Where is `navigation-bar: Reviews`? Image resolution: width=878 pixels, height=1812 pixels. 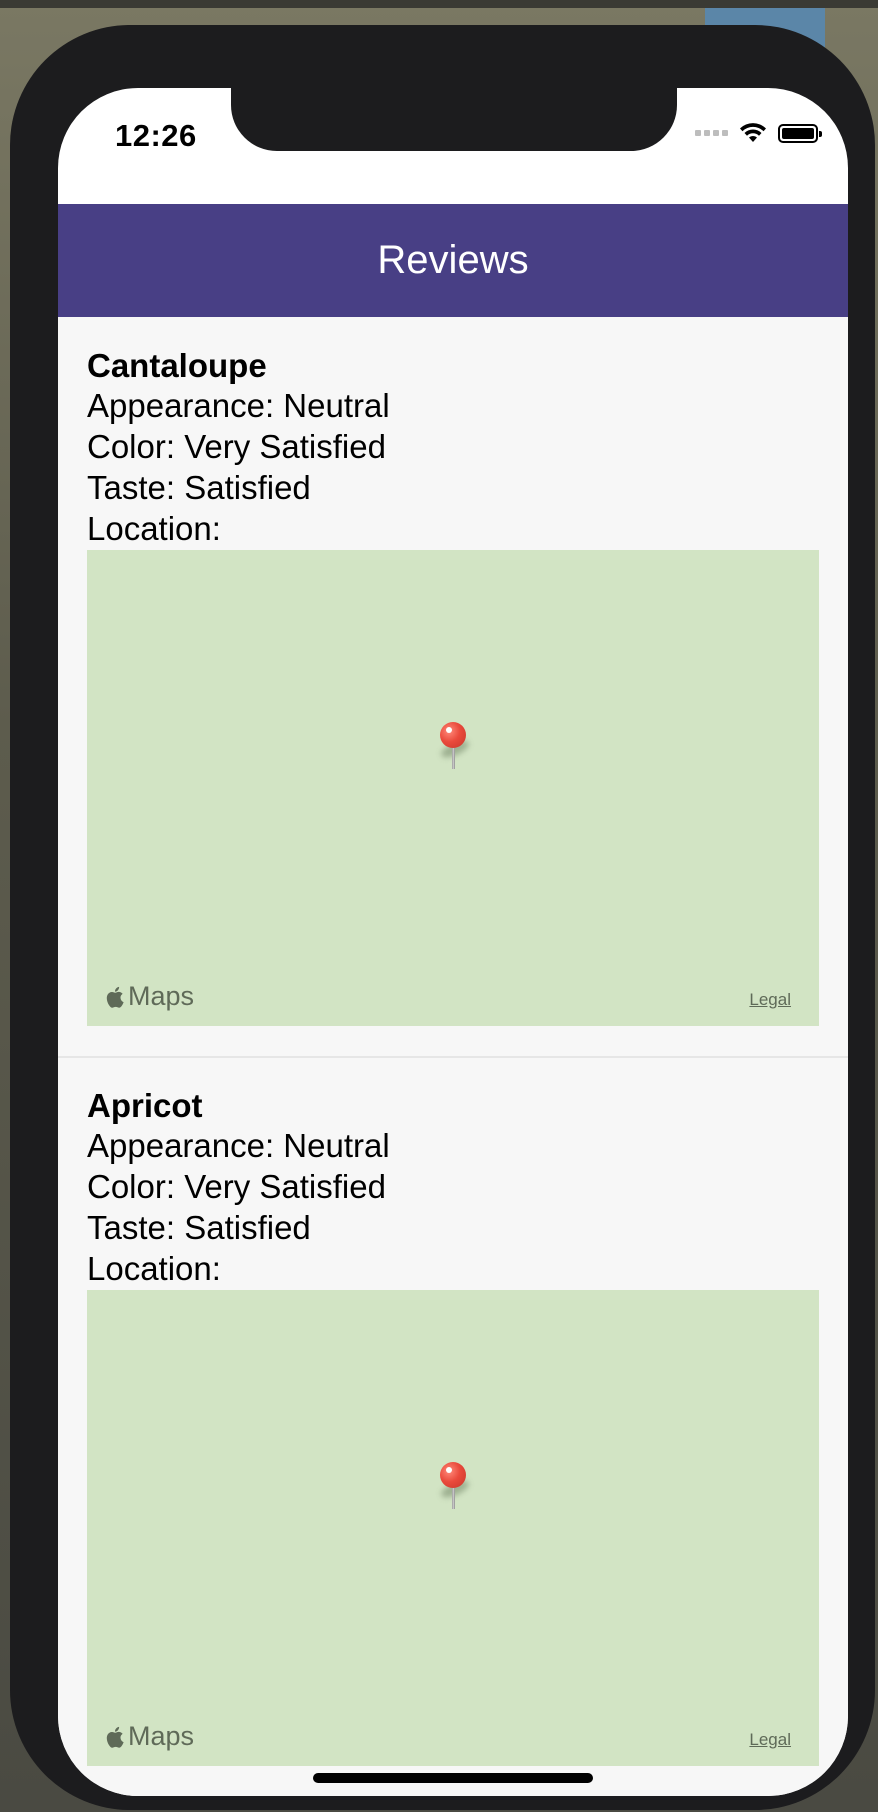
navigation-bar: Reviews is located at coordinates (453, 260).